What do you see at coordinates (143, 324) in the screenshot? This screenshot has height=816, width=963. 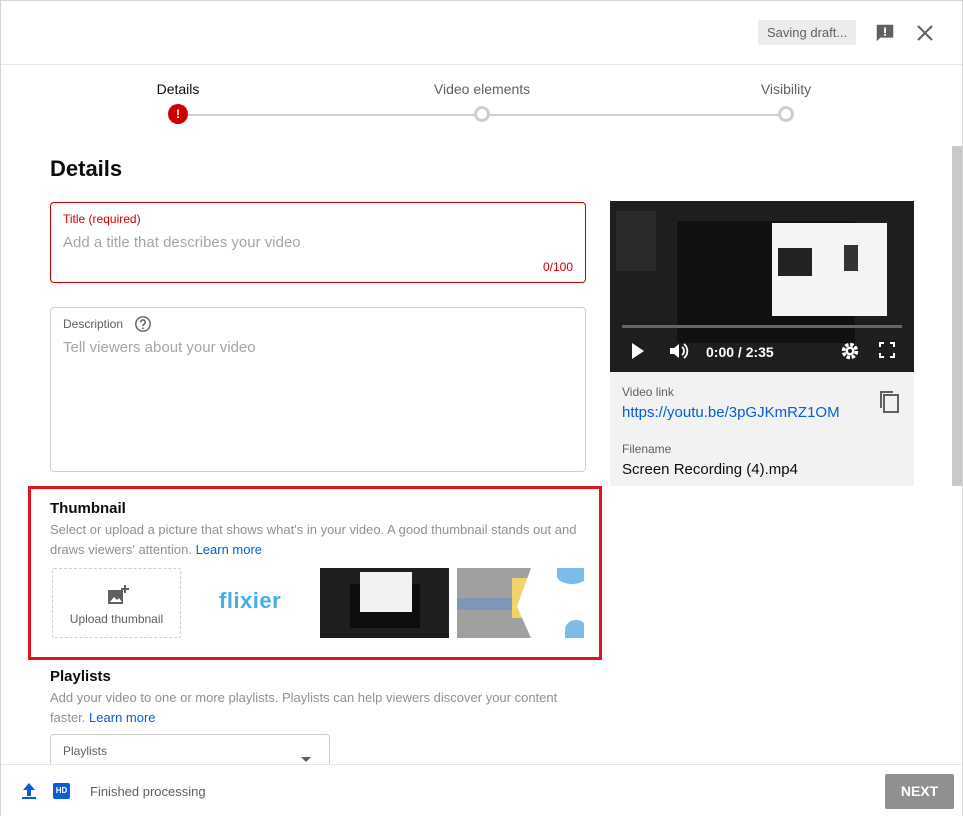 I see `help-icon` at bounding box center [143, 324].